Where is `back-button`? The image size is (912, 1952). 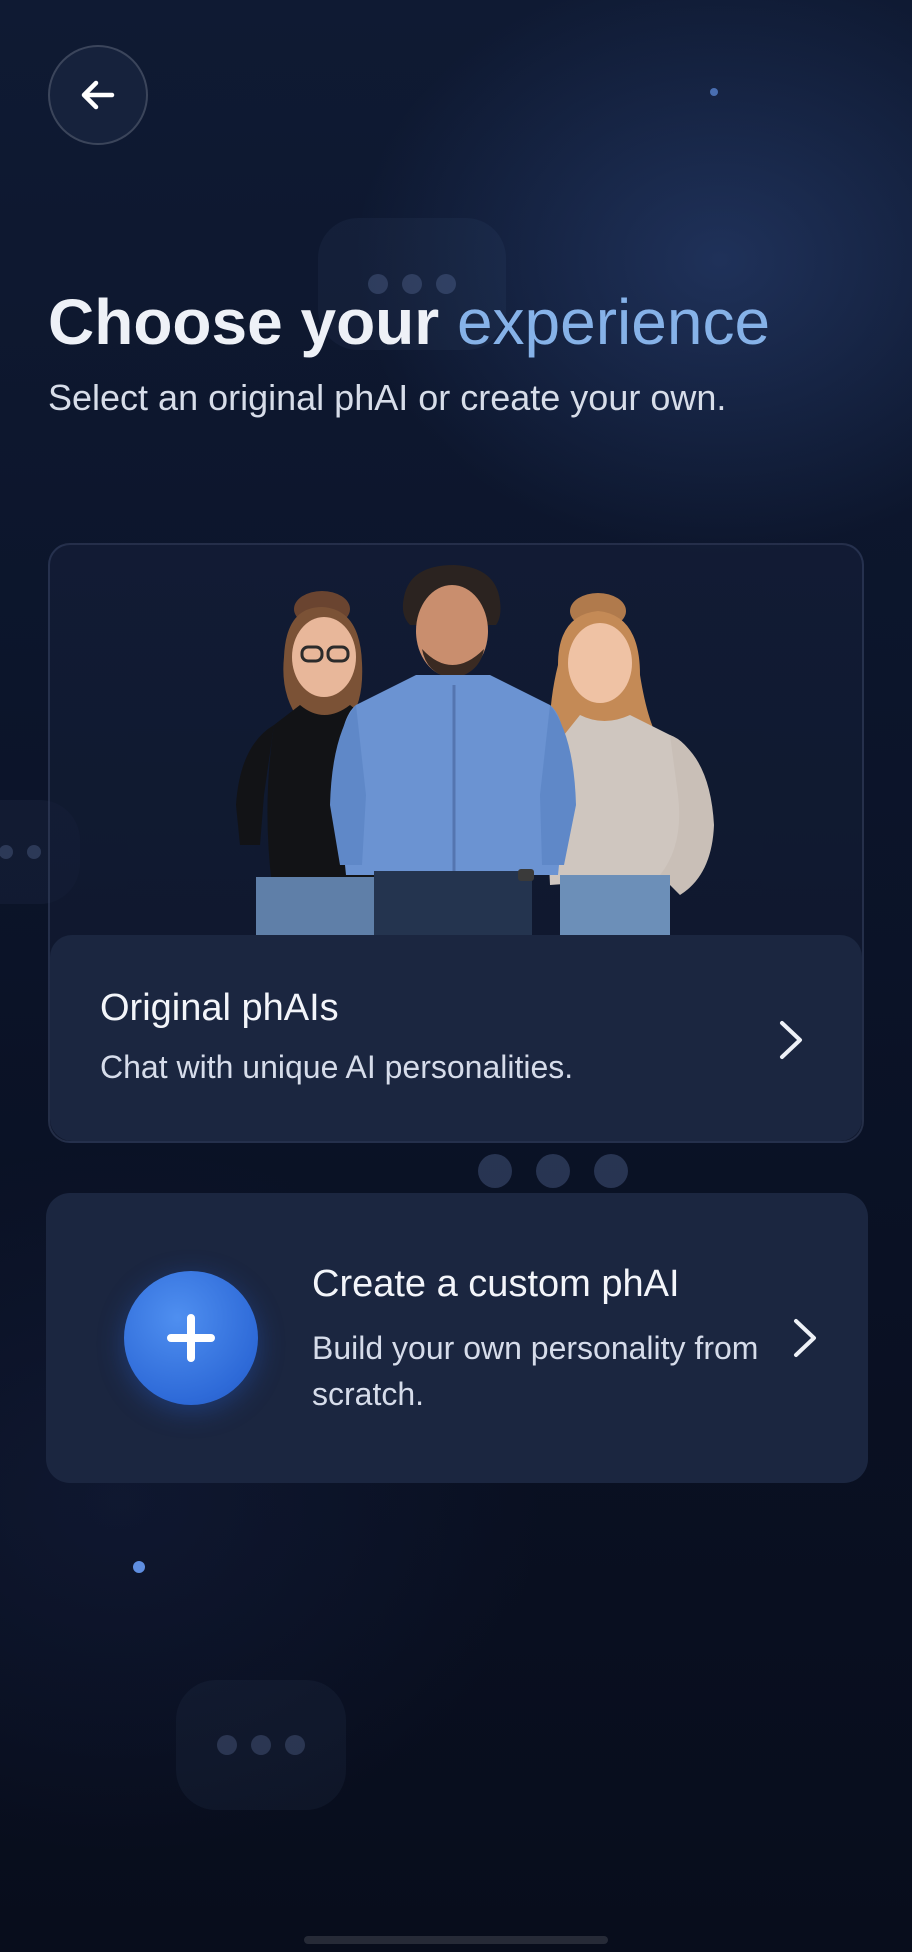
back-button is located at coordinates (98, 95).